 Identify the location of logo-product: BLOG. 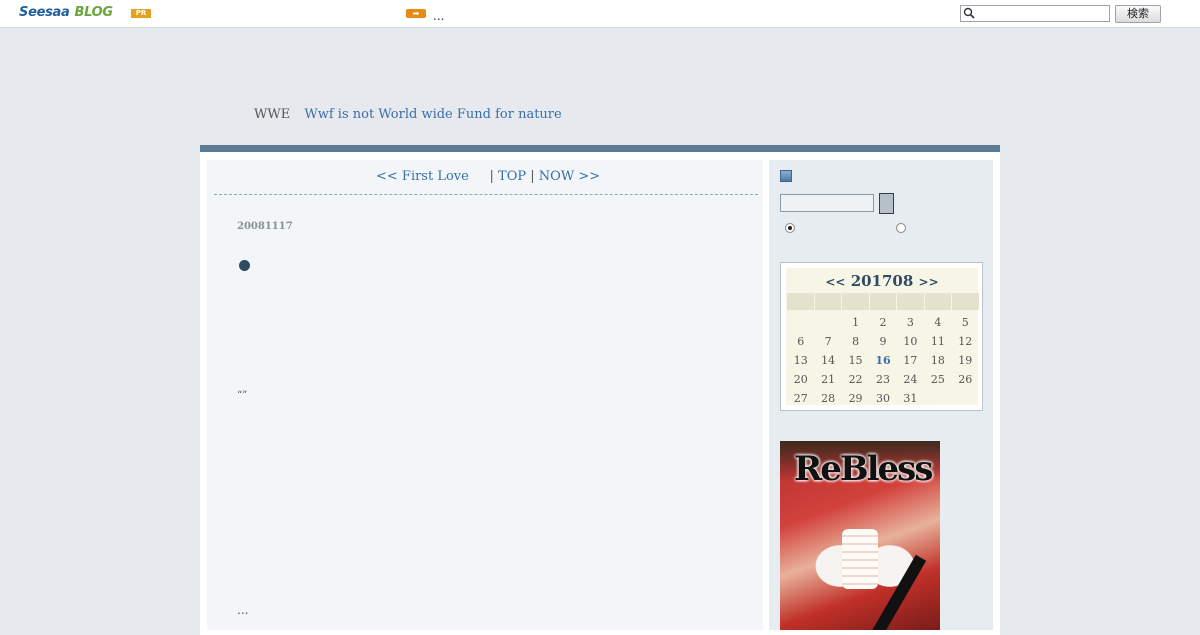
(93, 12).